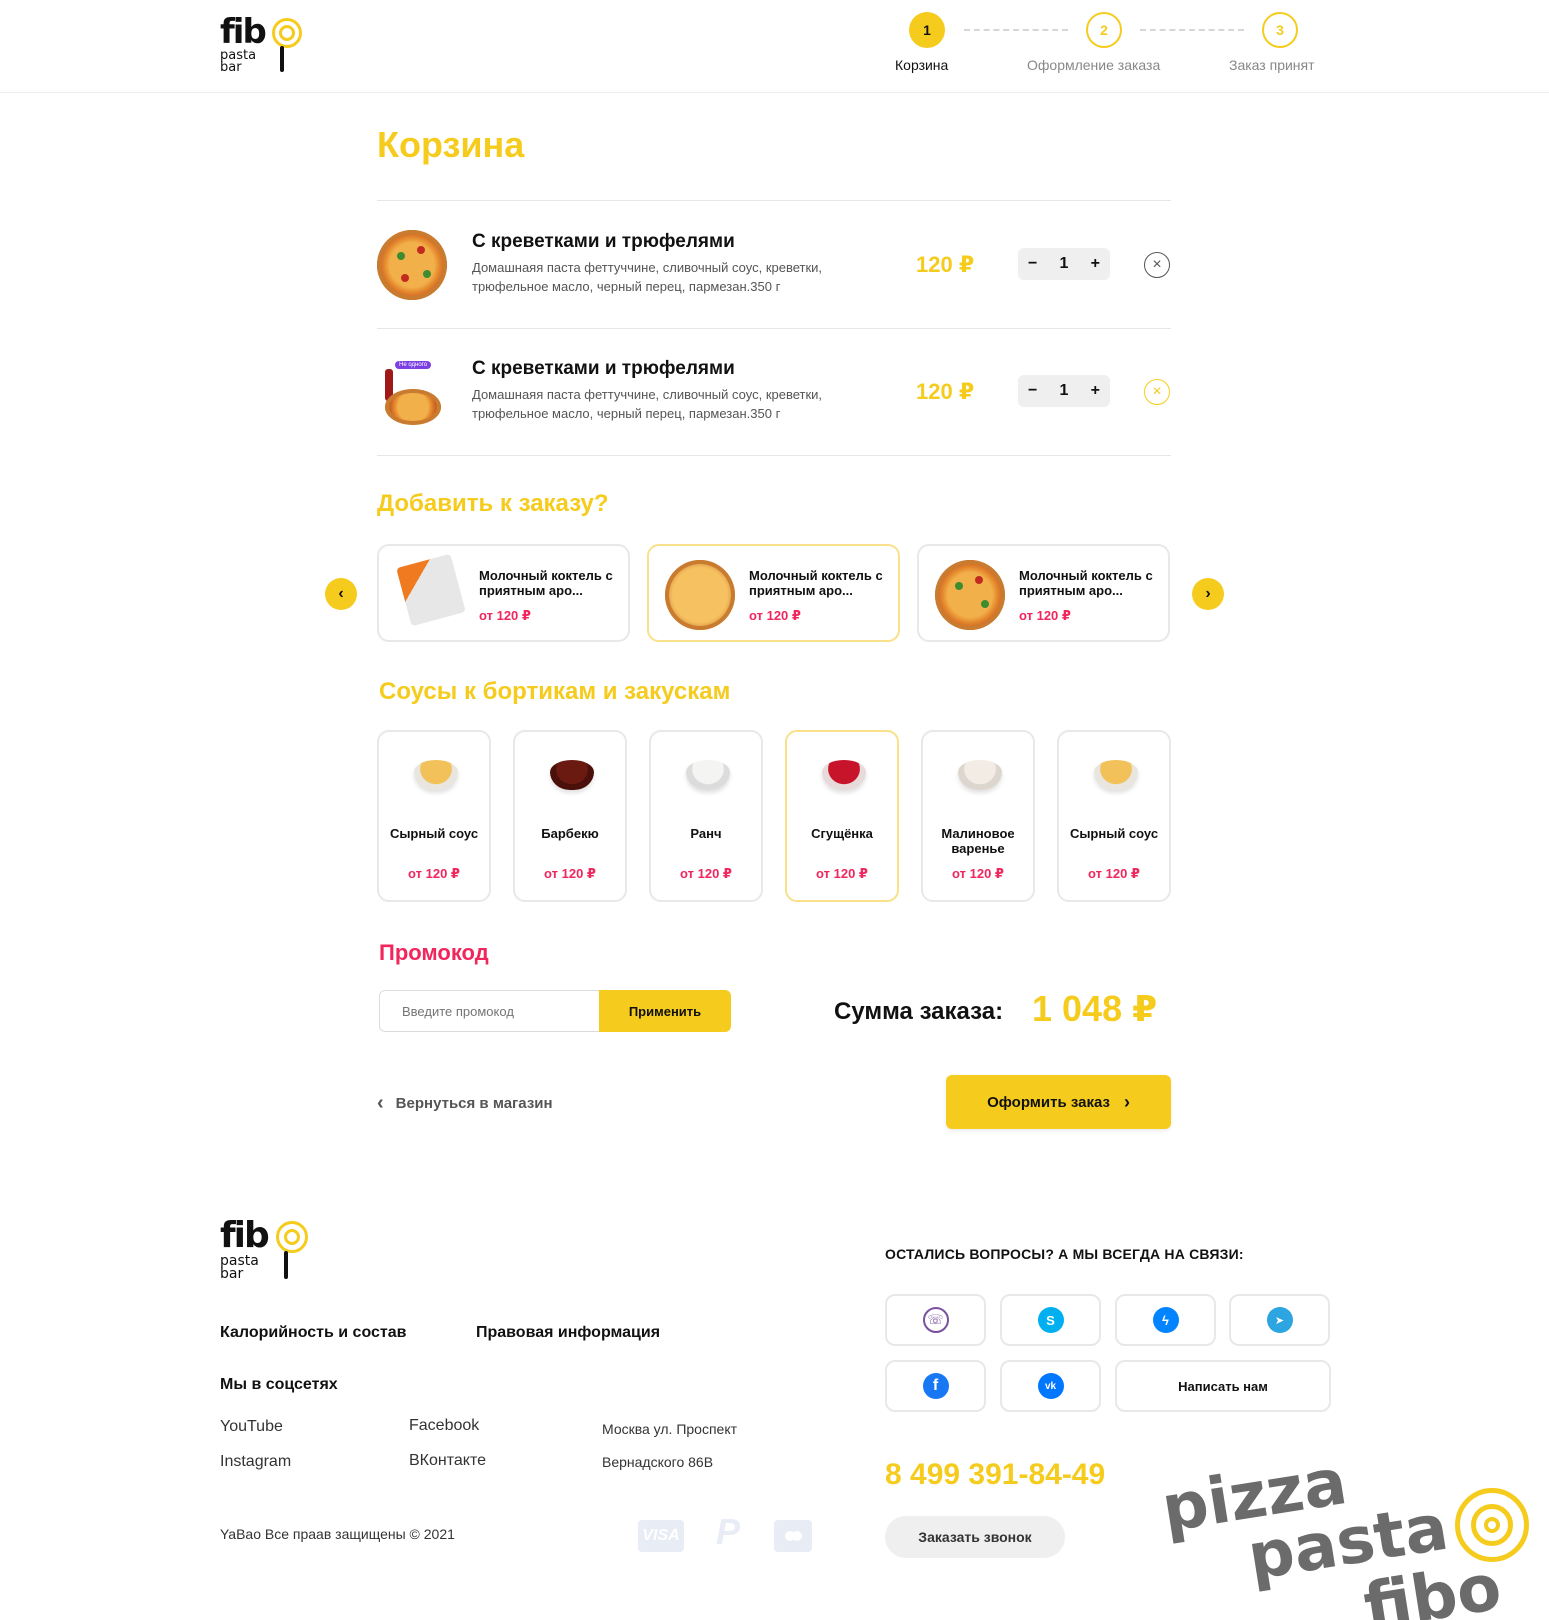 Image resolution: width=1549 pixels, height=1620 pixels. What do you see at coordinates (919, 1011) in the screenshot?
I see `order-sum-label: Сумма заказа:` at bounding box center [919, 1011].